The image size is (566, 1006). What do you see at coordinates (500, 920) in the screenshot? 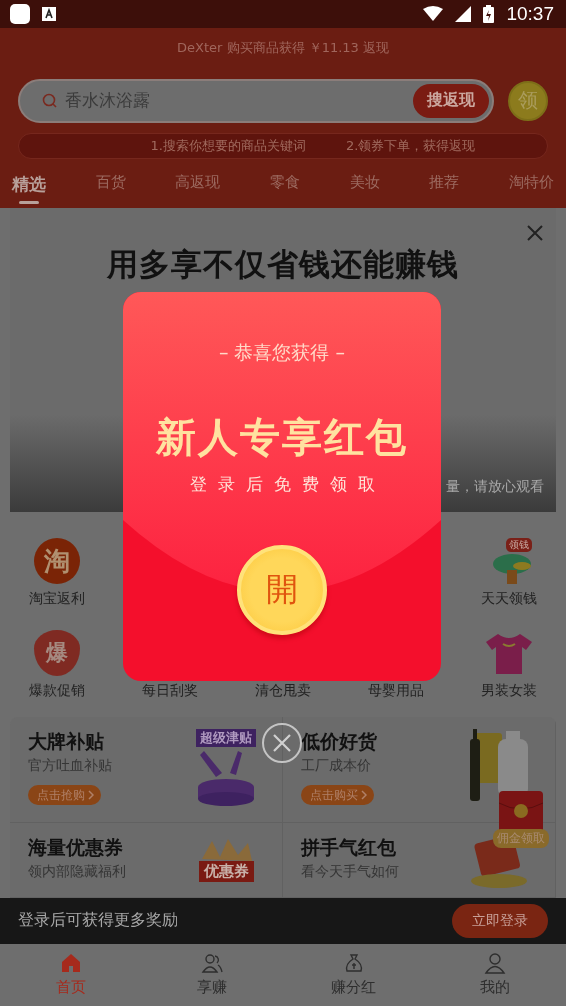
I see `login-button: 立即登录` at bounding box center [500, 920].